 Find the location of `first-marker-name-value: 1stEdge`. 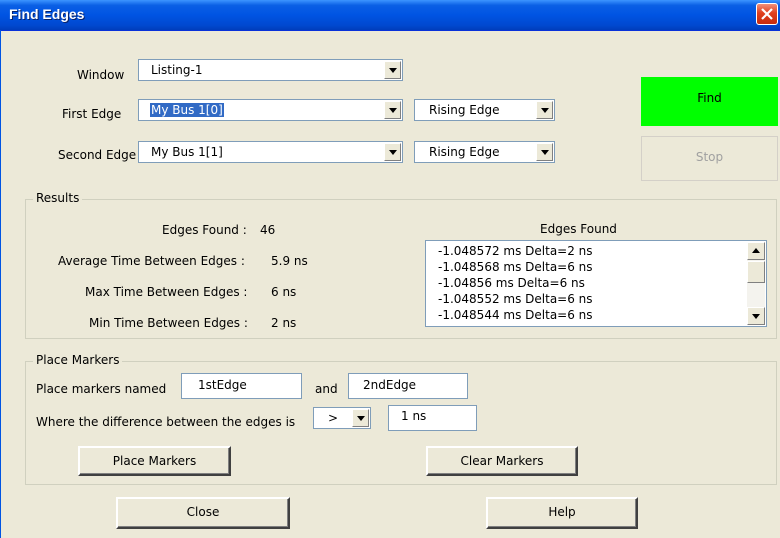

first-marker-name-value: 1stEdge is located at coordinates (222, 385).